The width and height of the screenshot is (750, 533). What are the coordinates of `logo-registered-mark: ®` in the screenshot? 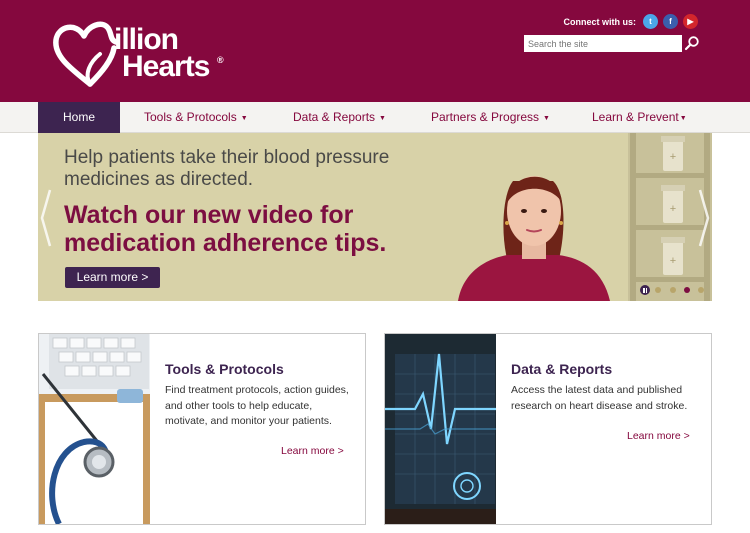 It's located at (220, 60).